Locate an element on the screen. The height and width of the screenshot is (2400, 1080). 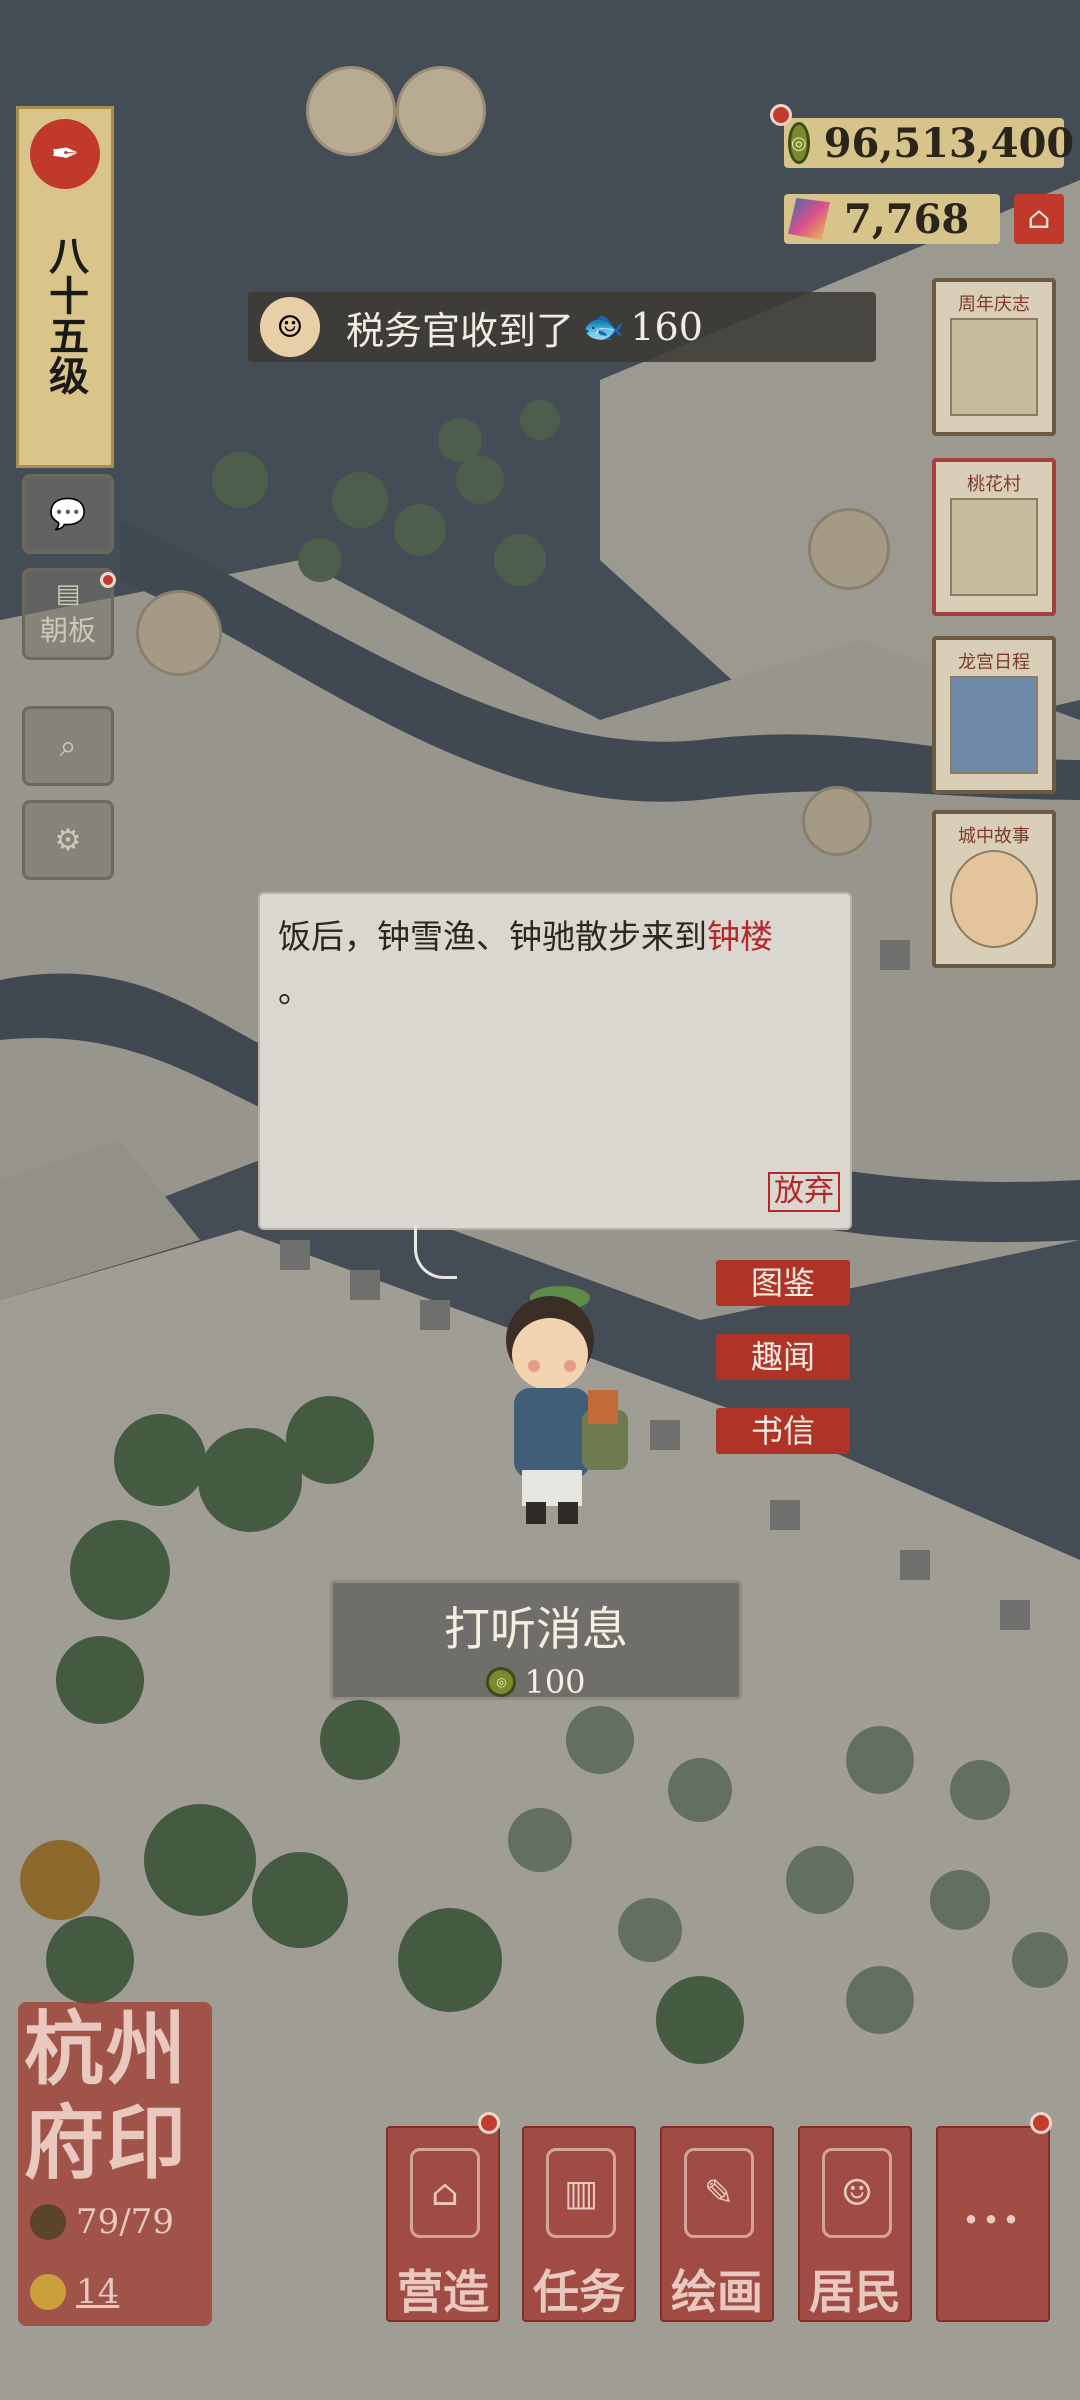
shop-button: ⌂ is located at coordinates (1039, 219).